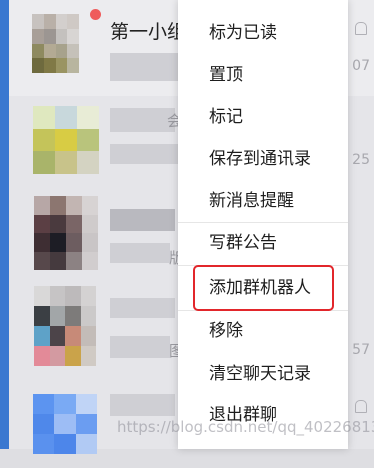  What do you see at coordinates (4, 224) in the screenshot?
I see `left-accent-bar` at bounding box center [4, 224].